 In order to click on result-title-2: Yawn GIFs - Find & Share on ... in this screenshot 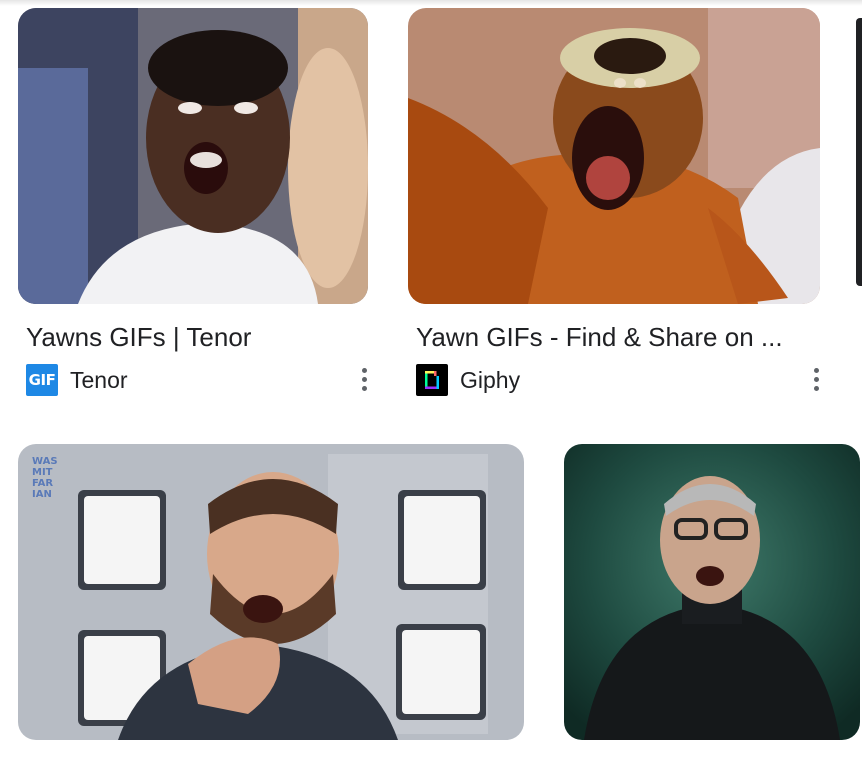, I will do `click(611, 337)`.